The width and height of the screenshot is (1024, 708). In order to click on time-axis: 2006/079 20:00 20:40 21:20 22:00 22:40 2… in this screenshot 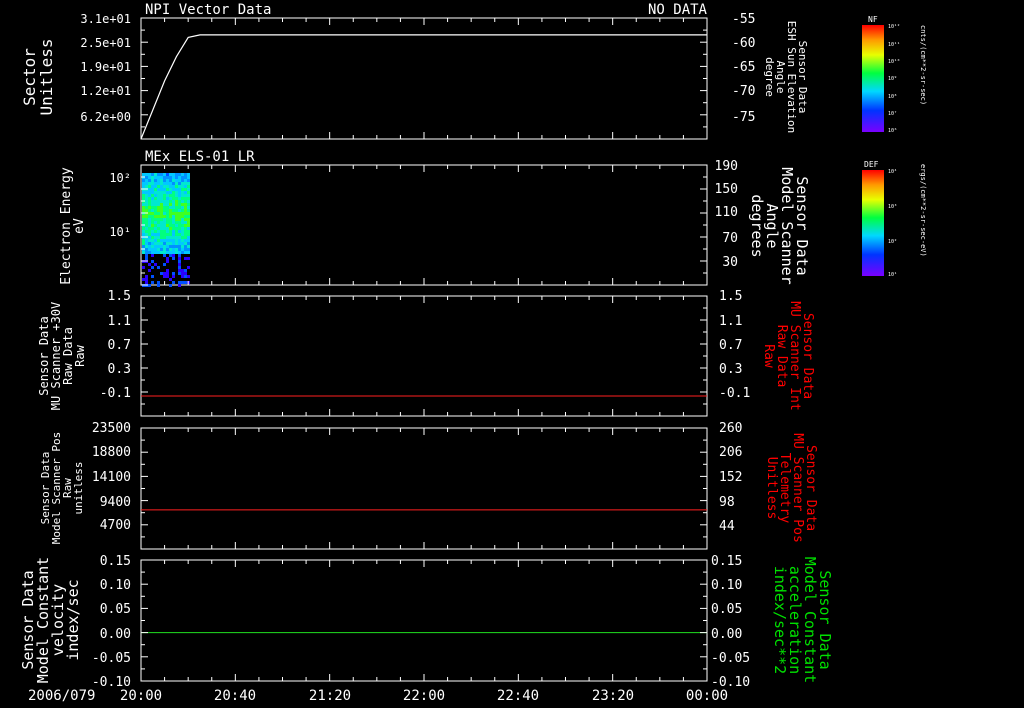, I will do `click(378, 696)`.